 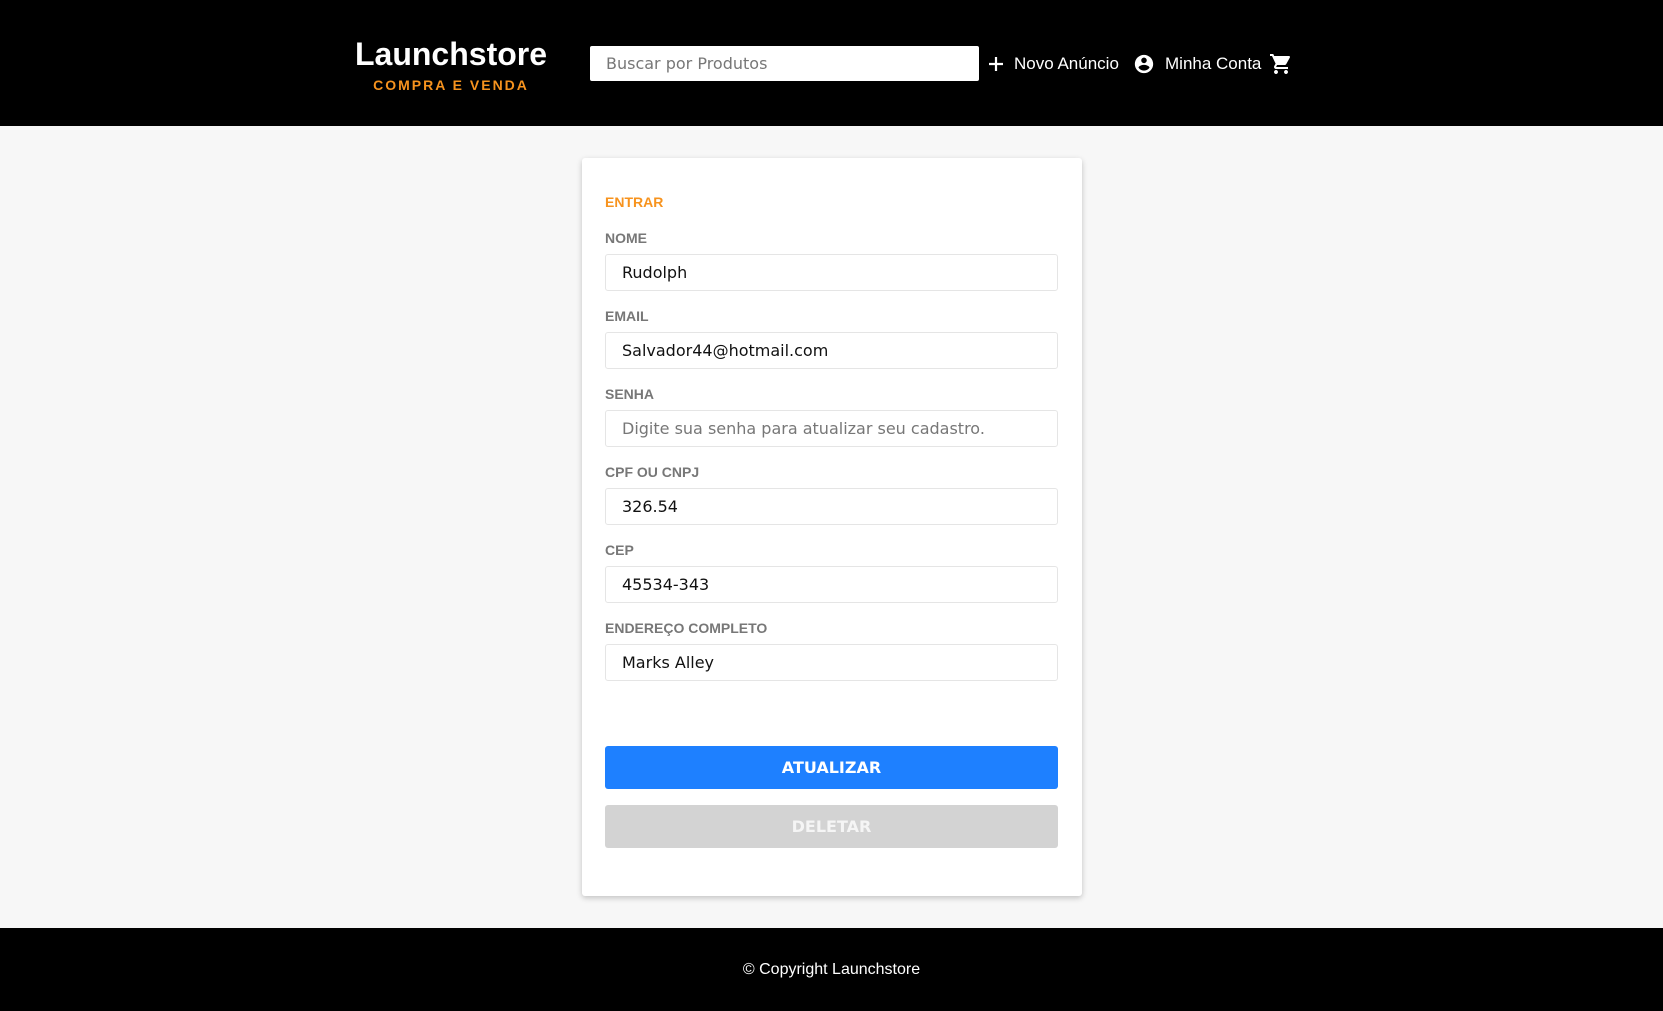 I want to click on email-label: EMAIL, so click(x=627, y=316).